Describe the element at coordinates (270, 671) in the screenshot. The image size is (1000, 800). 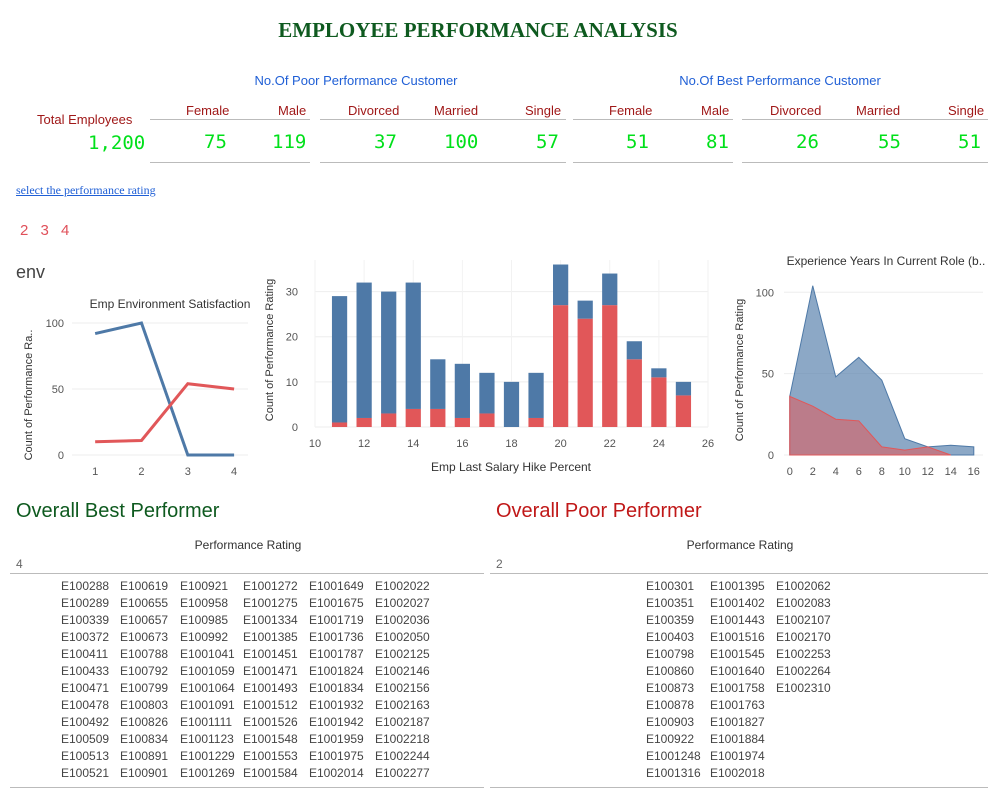
I see `employee-id: E1001471` at that location.